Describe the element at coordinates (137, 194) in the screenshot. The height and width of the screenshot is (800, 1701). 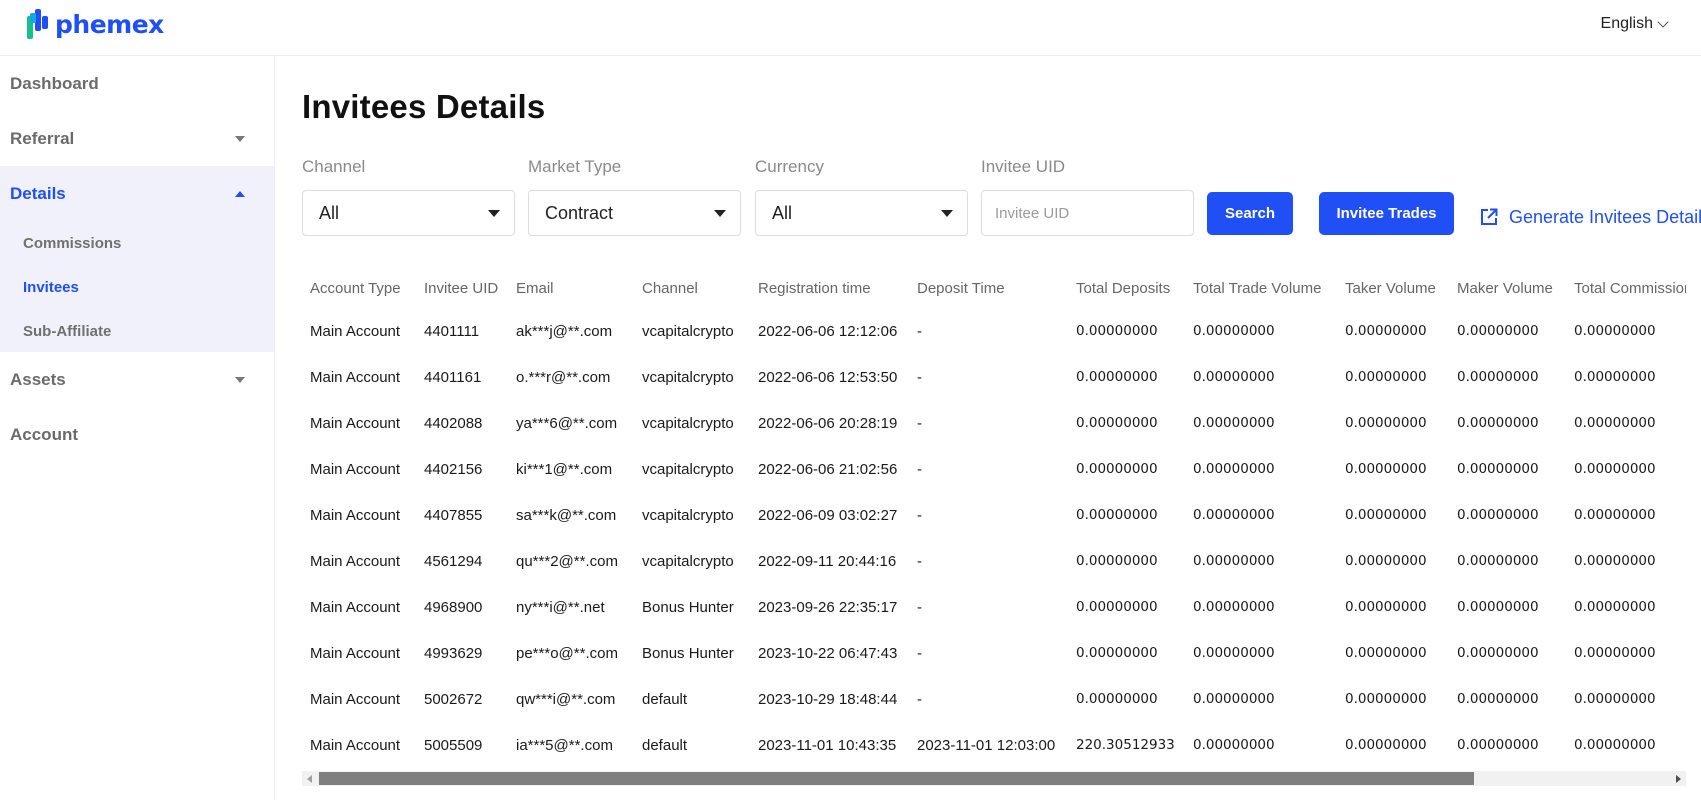
I see `sidebar-item-details: Details` at that location.